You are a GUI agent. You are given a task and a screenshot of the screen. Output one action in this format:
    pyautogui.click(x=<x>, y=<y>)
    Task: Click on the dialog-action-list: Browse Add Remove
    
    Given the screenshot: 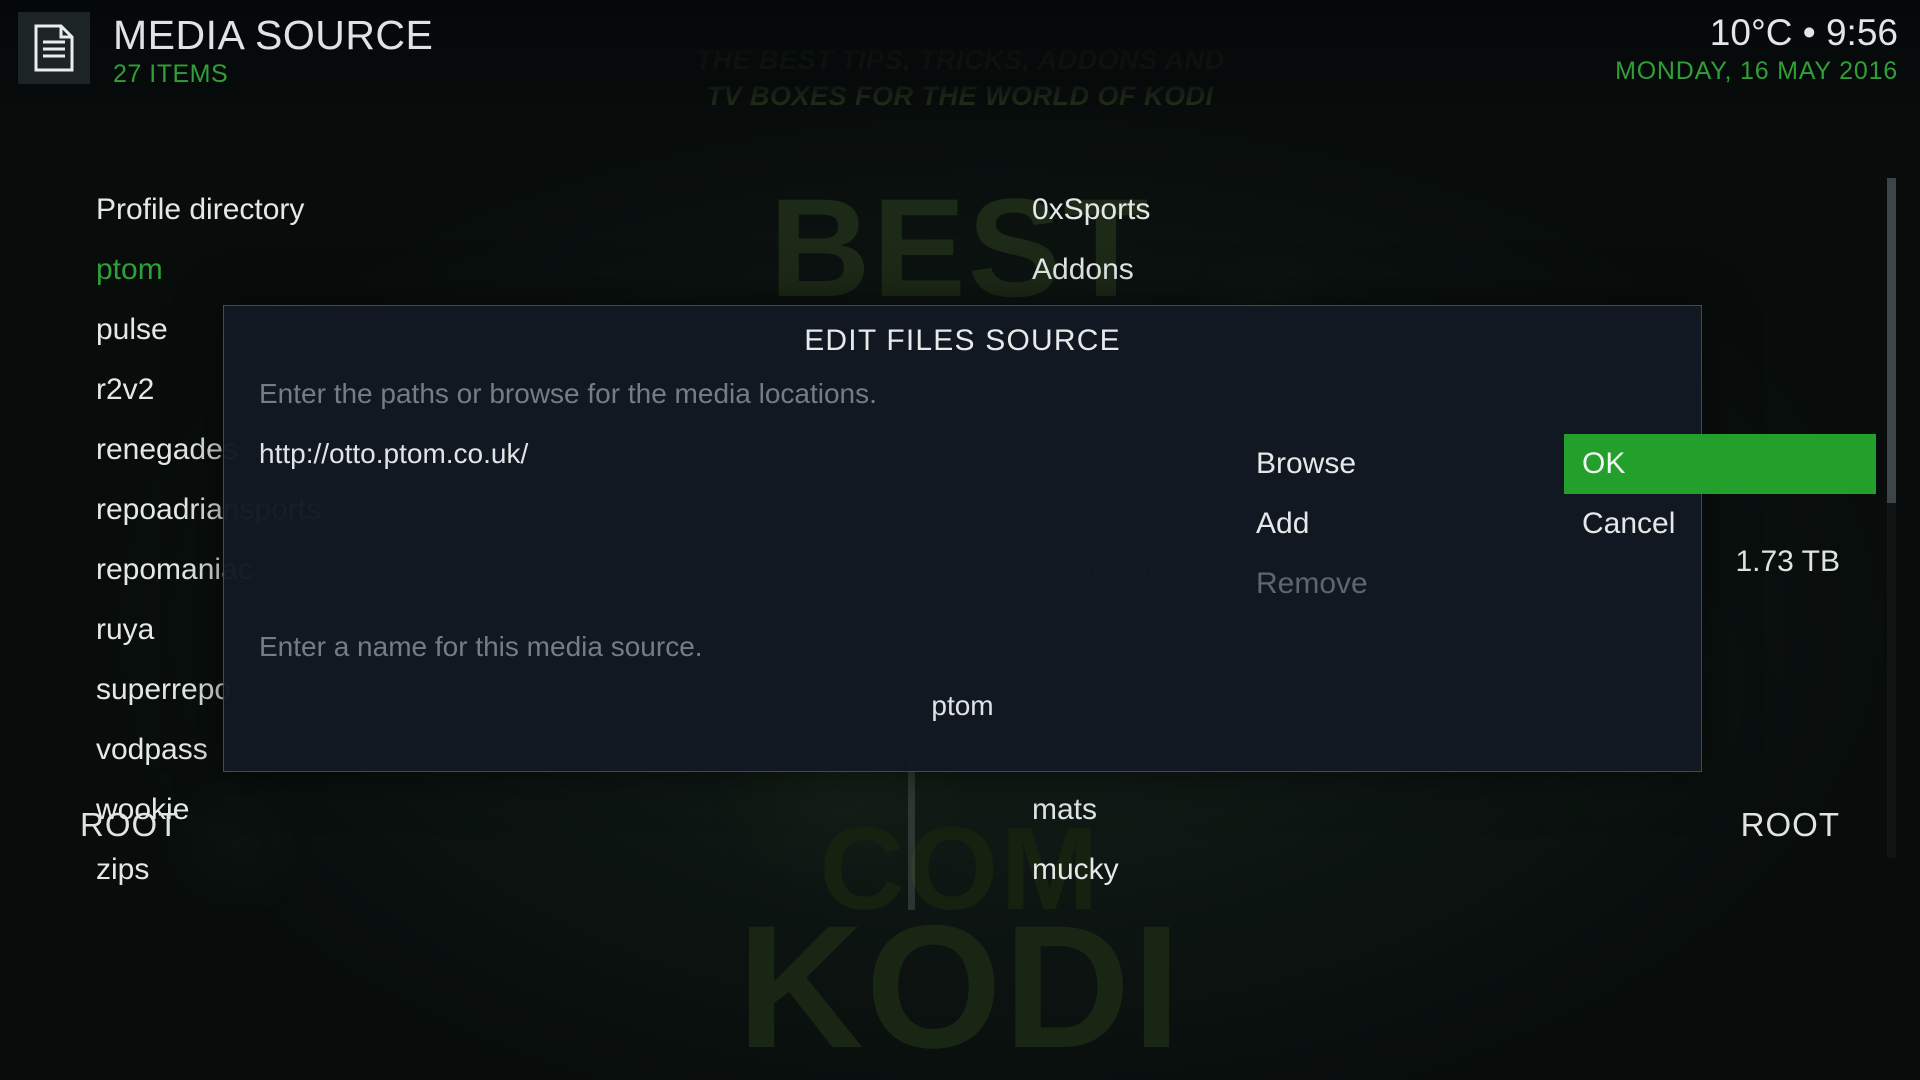 What is the action you would take?
    pyautogui.click(x=1406, y=524)
    